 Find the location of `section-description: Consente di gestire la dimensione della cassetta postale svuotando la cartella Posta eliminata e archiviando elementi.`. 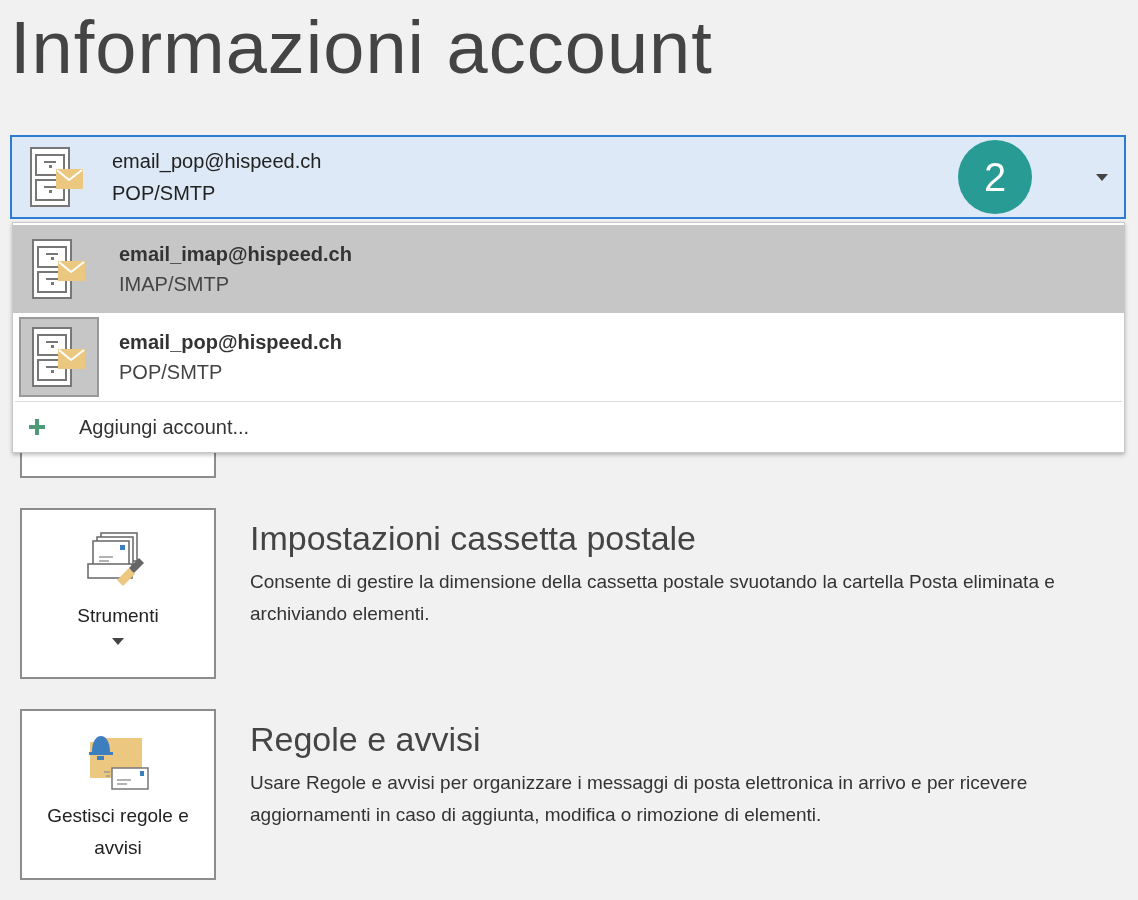

section-description: Consente di gestire la dimensione della cassetta postale svuotando la cartella Posta eliminata e archiviando elementi. is located at coordinates (653, 598).